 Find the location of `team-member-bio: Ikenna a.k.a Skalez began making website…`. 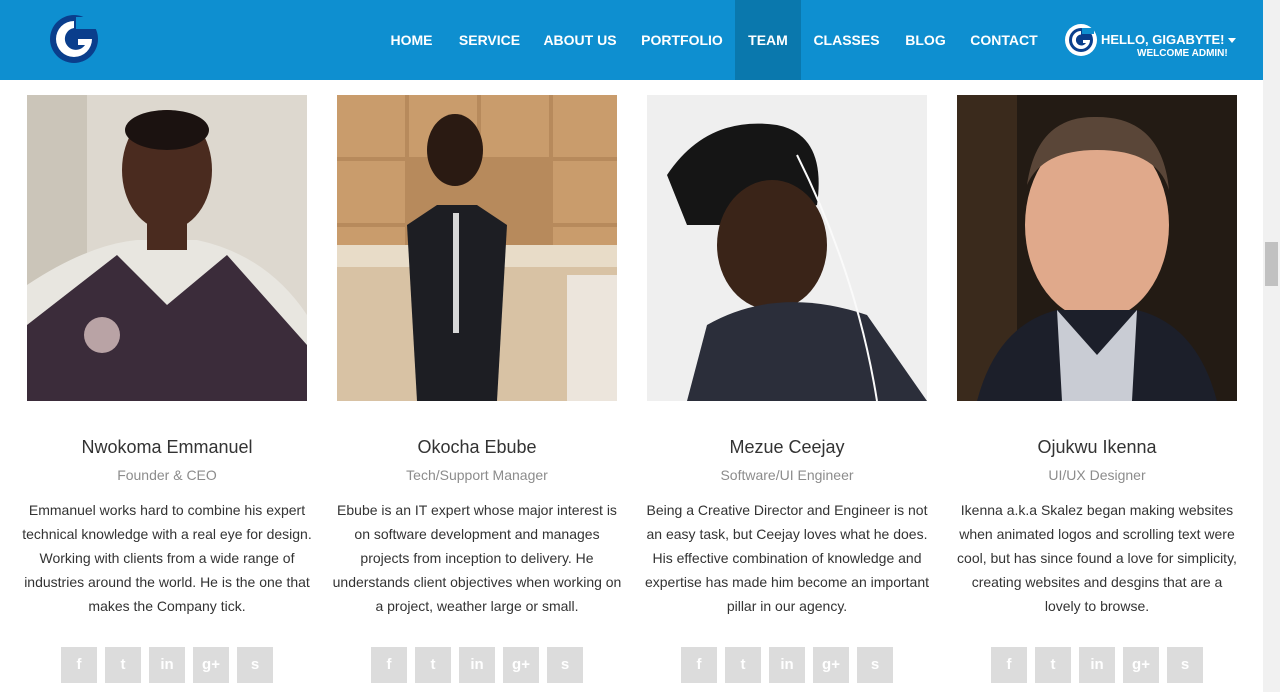

team-member-bio: Ikenna a.k.a Skalez began making website… is located at coordinates (1097, 558).